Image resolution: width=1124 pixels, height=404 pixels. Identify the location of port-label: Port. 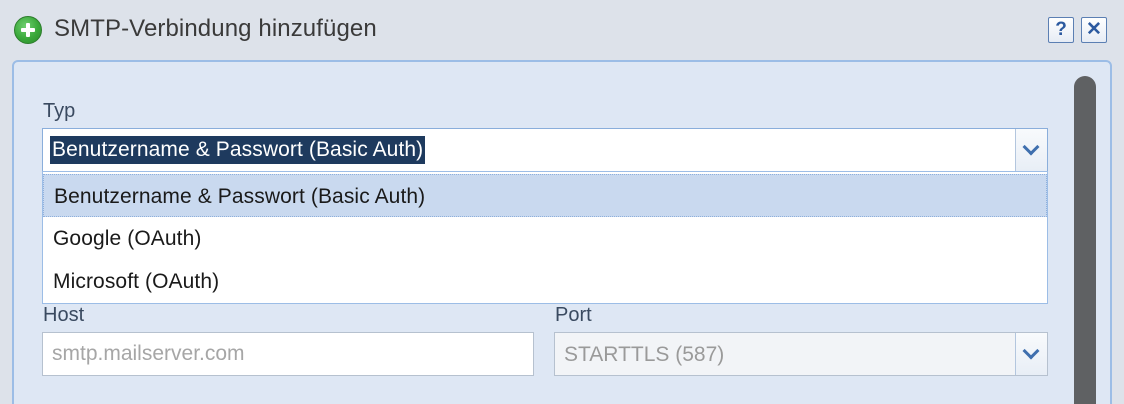
(573, 315).